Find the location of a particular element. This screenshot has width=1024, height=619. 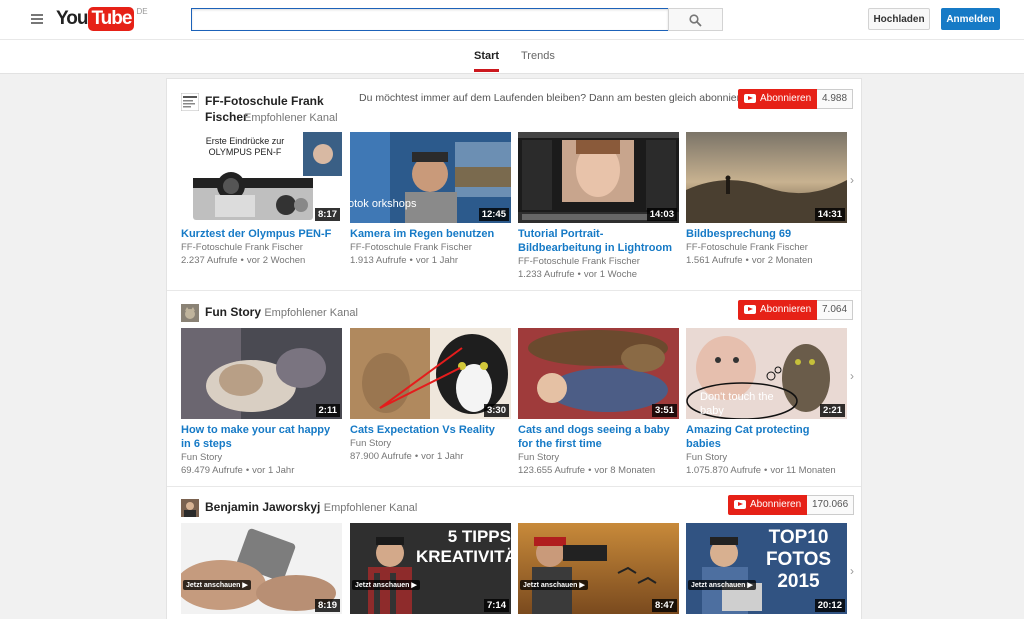

video-meta: 87.900 Aufrufe • vor 1 Jahr is located at coordinates (407, 456).